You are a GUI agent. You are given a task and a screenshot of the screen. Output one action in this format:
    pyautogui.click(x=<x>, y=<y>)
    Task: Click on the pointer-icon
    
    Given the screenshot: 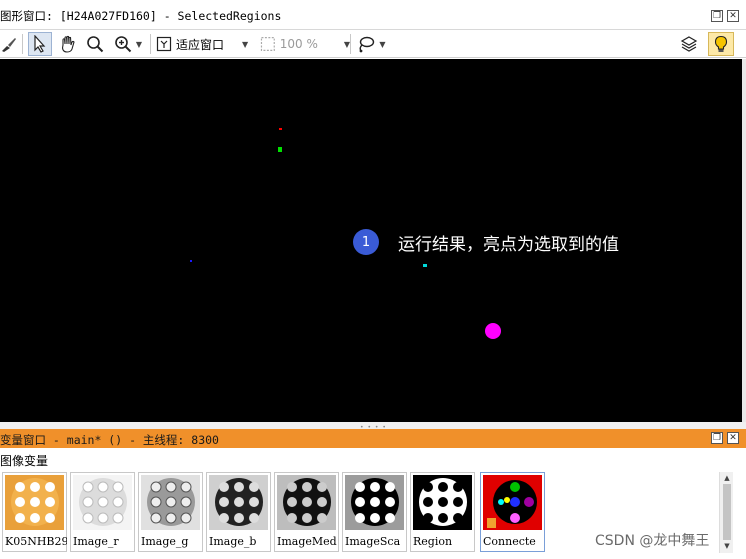 What is the action you would take?
    pyautogui.click(x=40, y=44)
    